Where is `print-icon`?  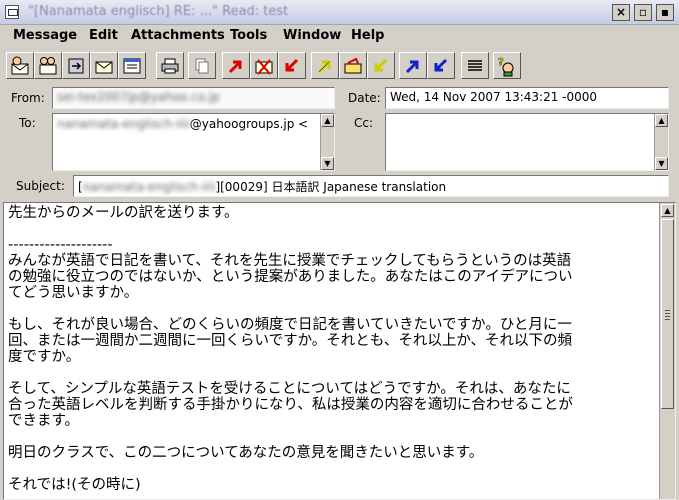 print-icon is located at coordinates (170, 65).